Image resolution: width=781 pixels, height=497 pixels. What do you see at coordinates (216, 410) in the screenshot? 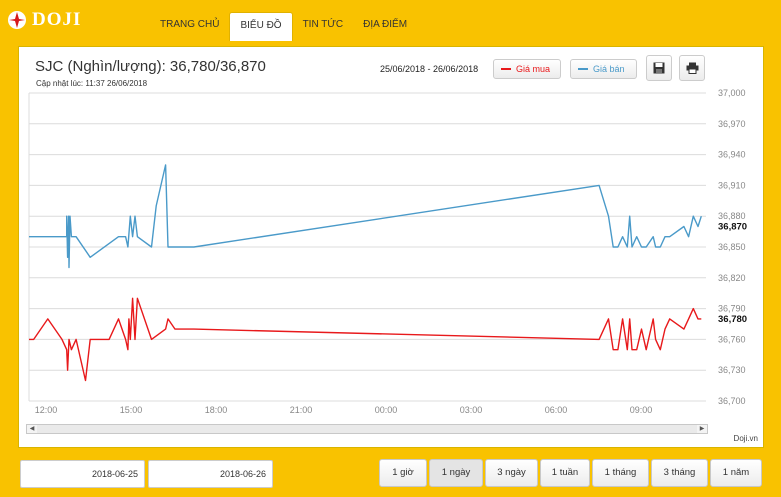
I see `x-tick-label: 18:00` at bounding box center [216, 410].